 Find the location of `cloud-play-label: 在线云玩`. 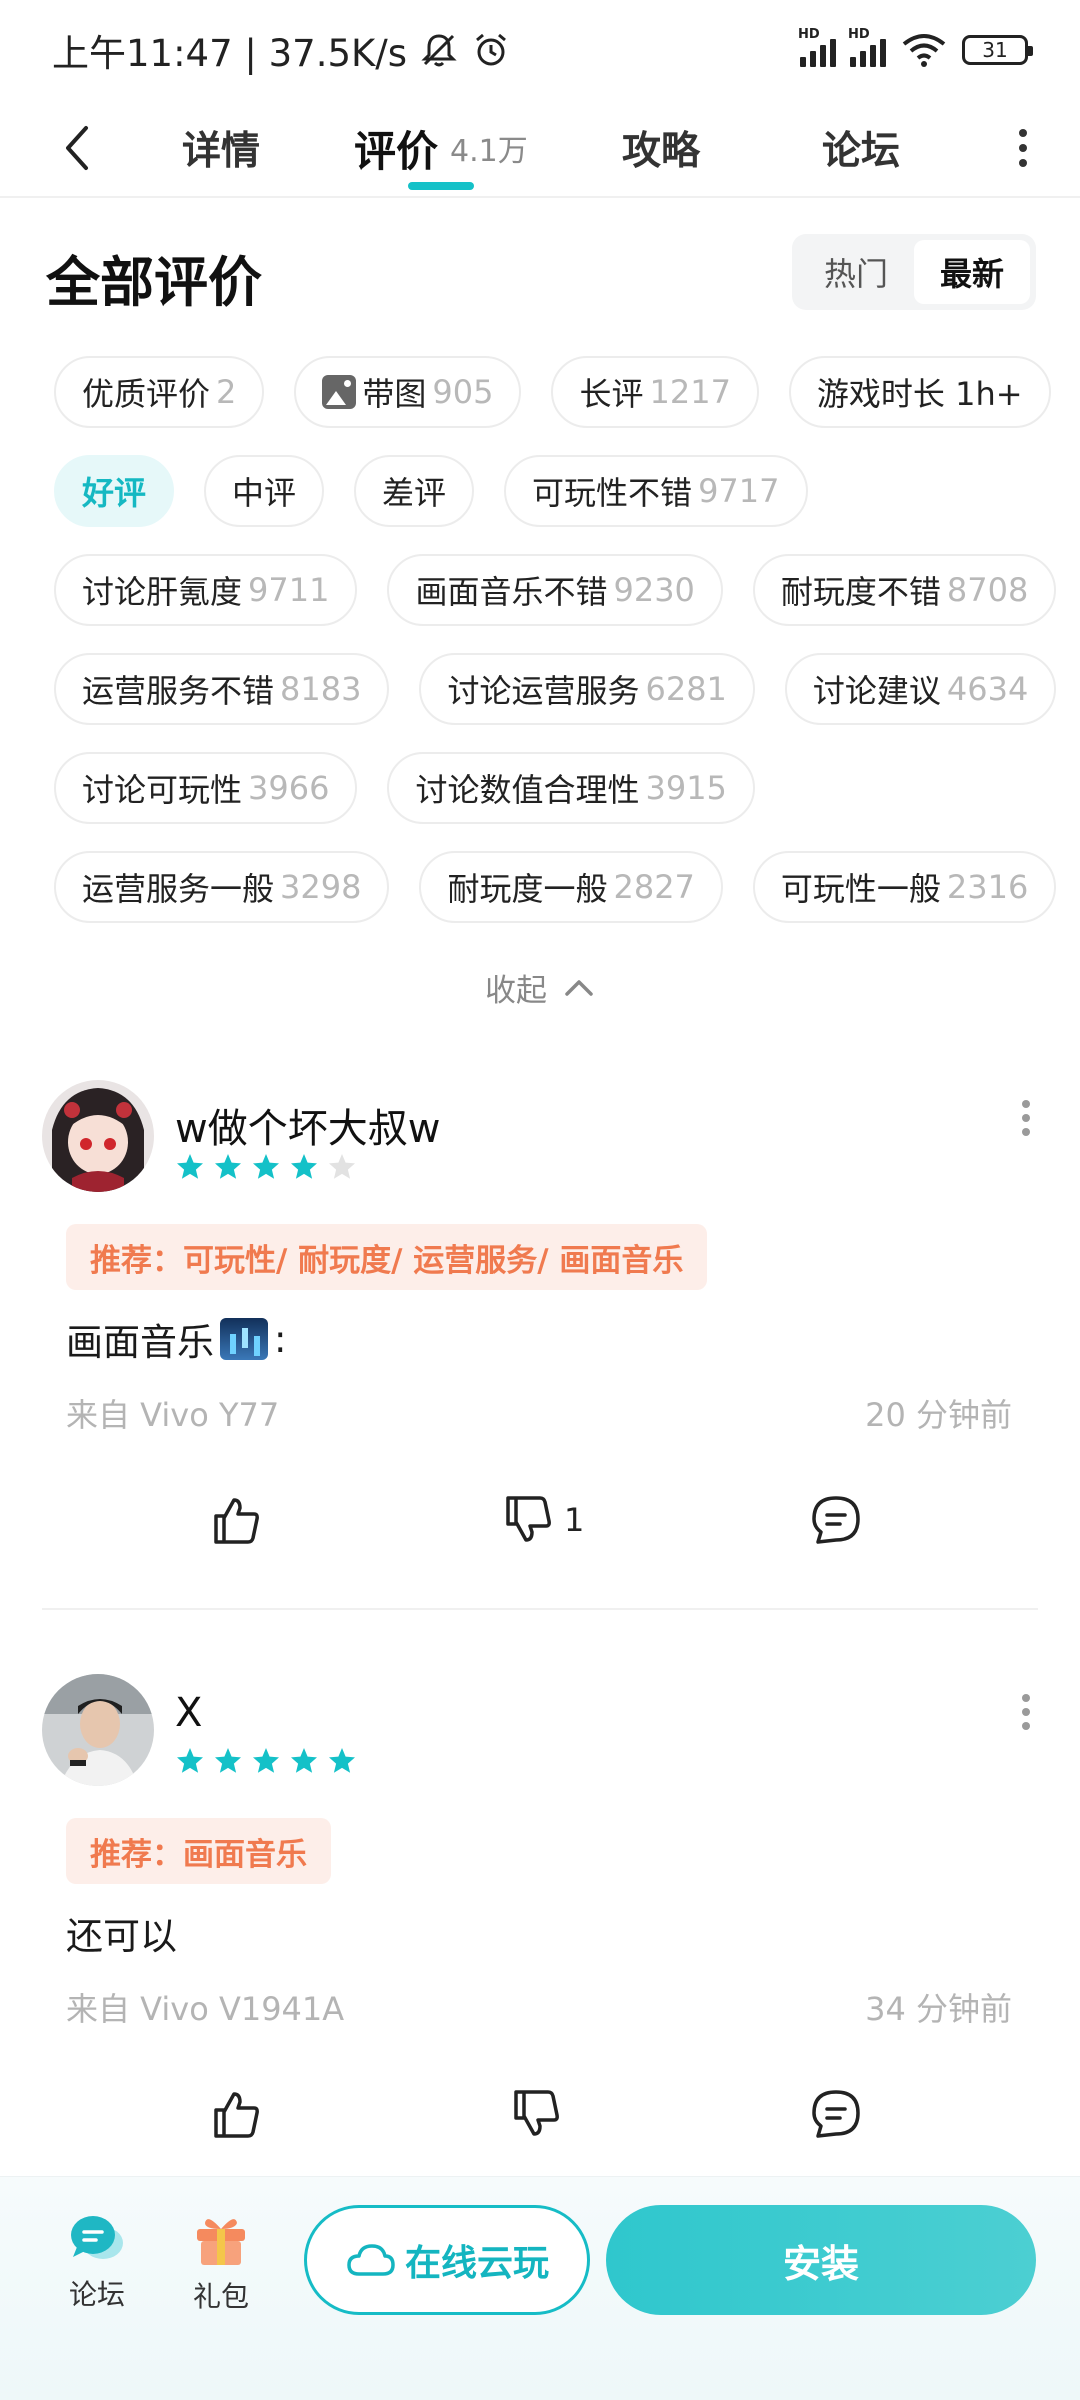

cloud-play-label: 在线云玩 is located at coordinates (476, 2263).